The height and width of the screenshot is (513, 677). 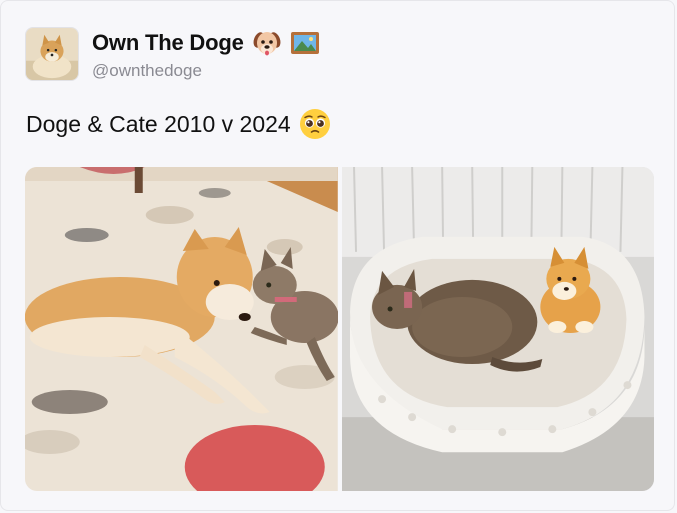 What do you see at coordinates (315, 124) in the screenshot?
I see `pleading-face-emoji-icon` at bounding box center [315, 124].